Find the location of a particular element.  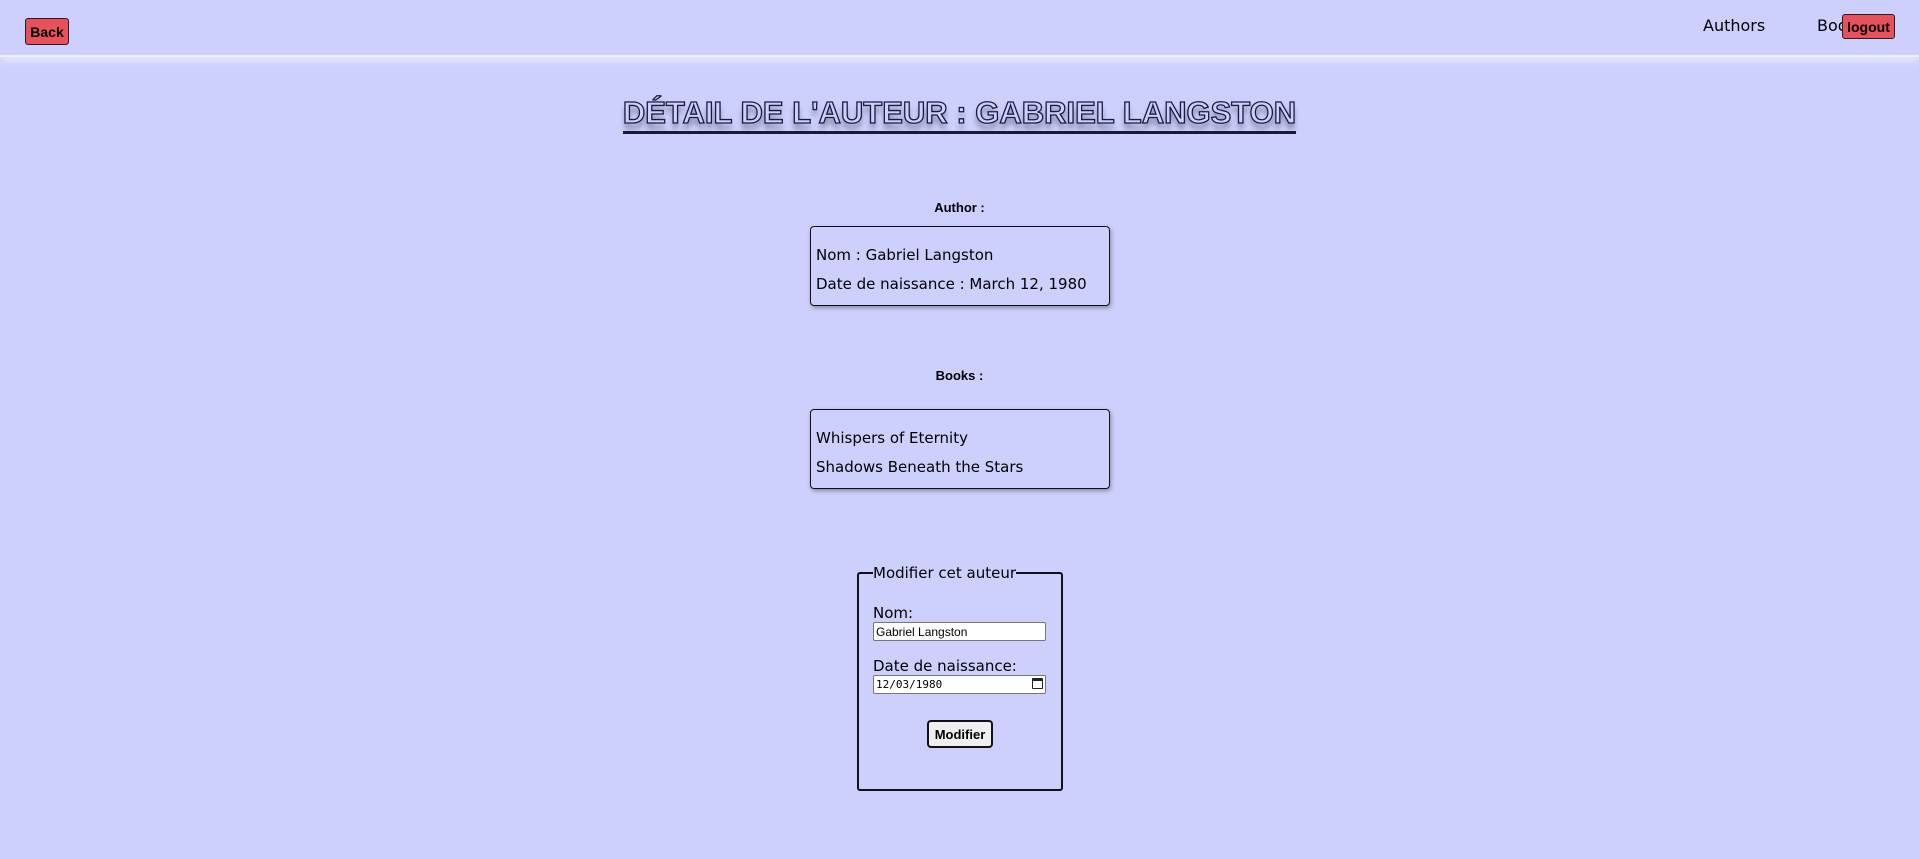

birthdate-input is located at coordinates (959, 684).